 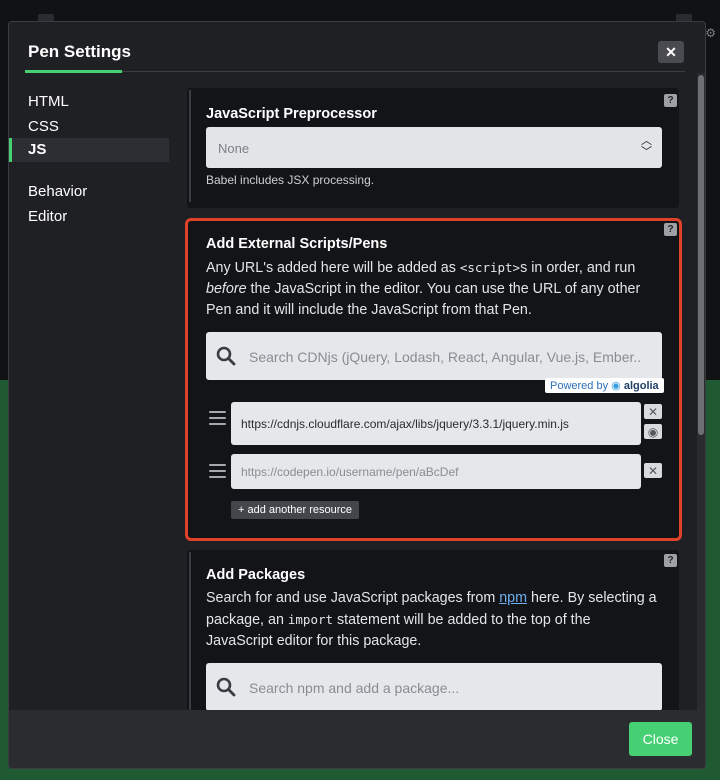 What do you see at coordinates (297, 244) in the screenshot?
I see `external-title: Add External Scripts/Pens` at bounding box center [297, 244].